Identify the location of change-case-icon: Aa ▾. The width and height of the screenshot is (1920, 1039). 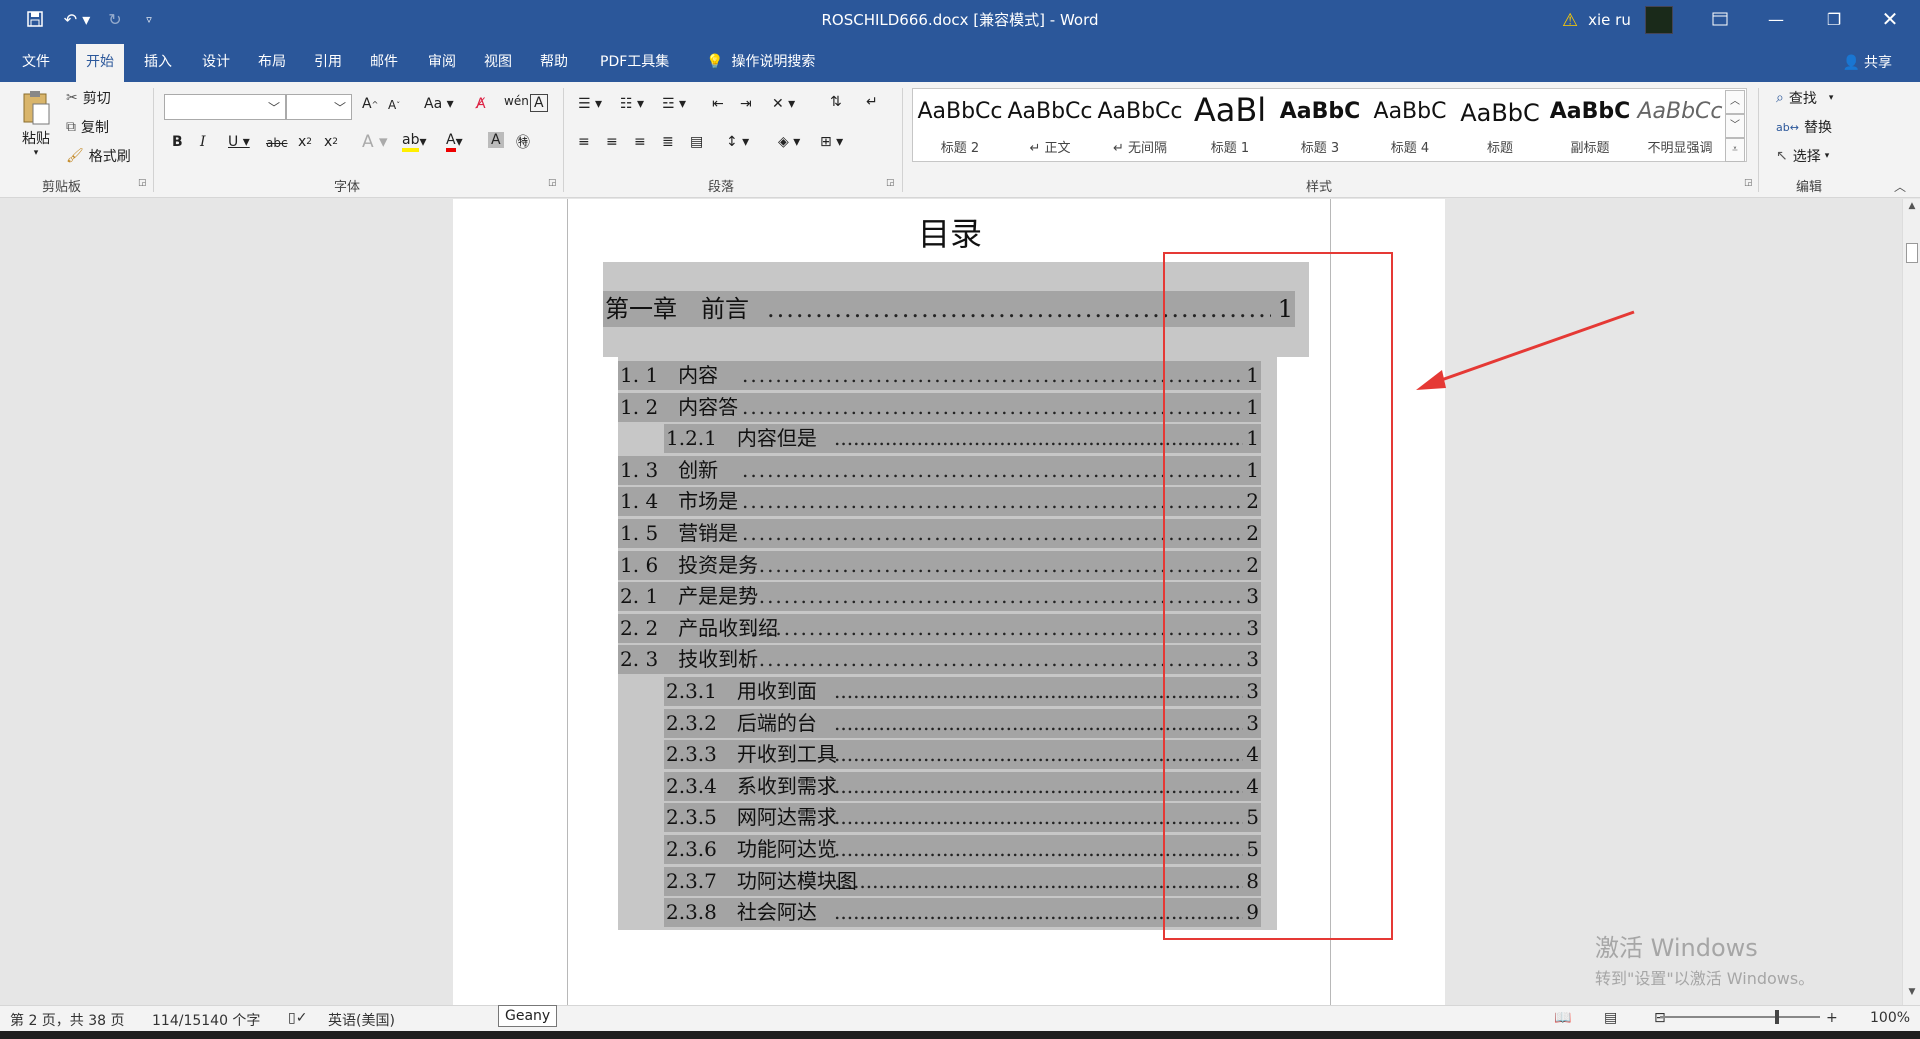
(439, 104).